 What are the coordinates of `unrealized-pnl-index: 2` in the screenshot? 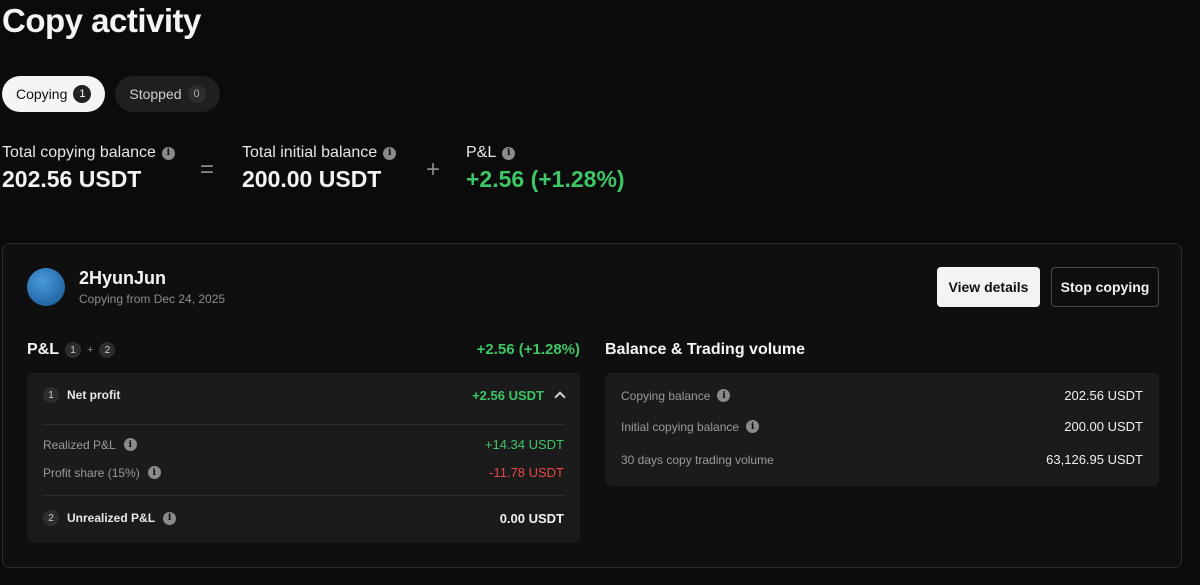 It's located at (51, 518).